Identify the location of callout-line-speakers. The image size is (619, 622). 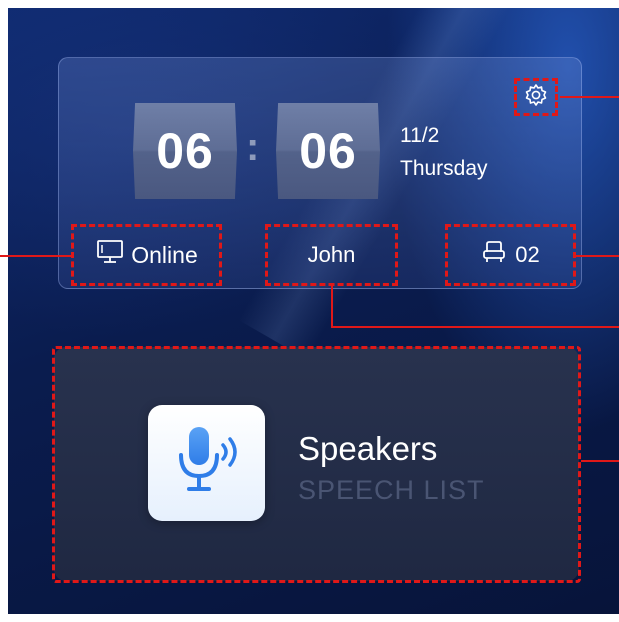
(600, 461).